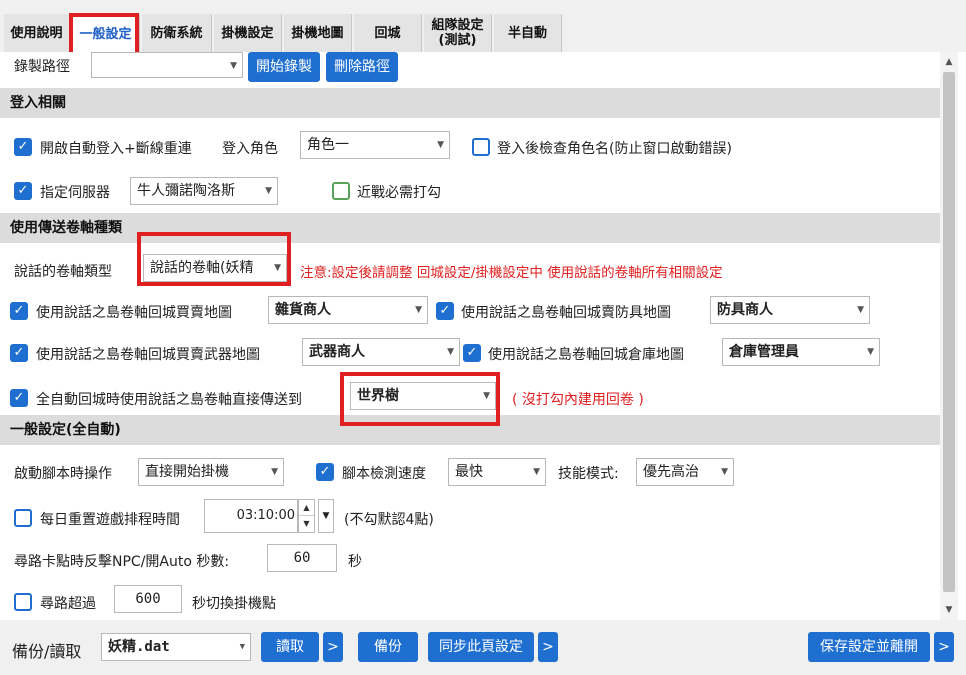 The width and height of the screenshot is (966, 675). What do you see at coordinates (176, 647) in the screenshot?
I see `backup-file-select: 妖精.dat ▼` at bounding box center [176, 647].